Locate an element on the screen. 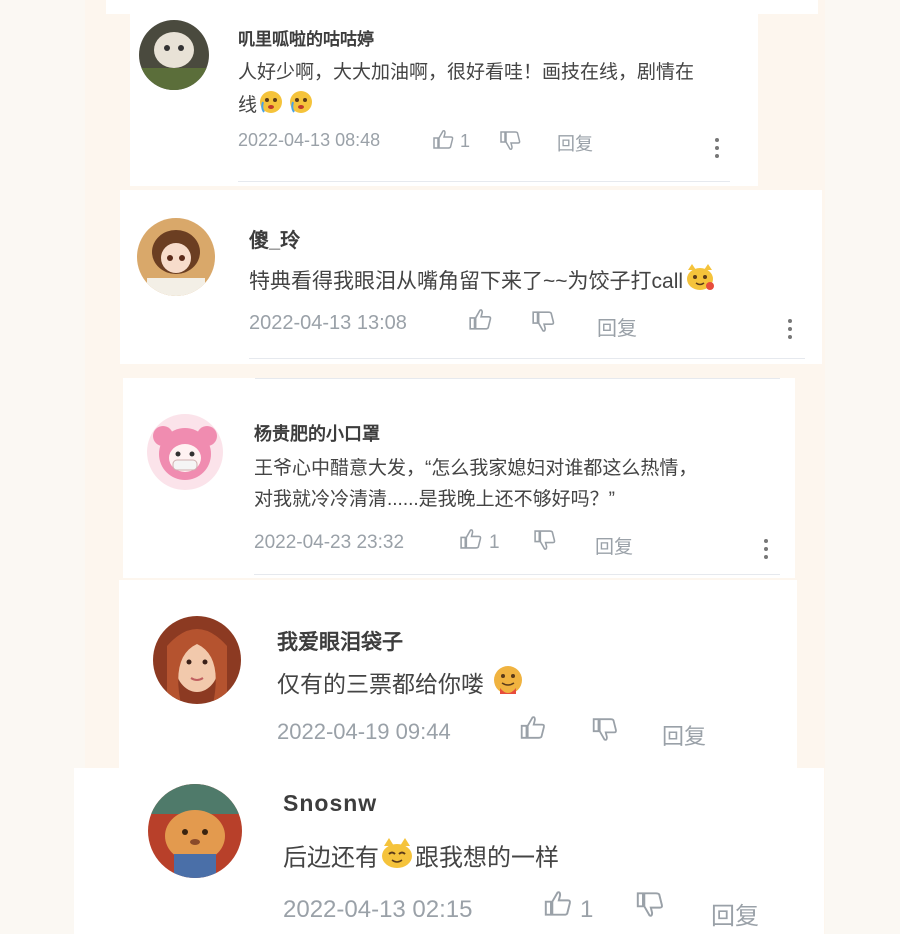 This screenshot has height=934, width=900. comment-text-line: 仅有的三票都给你喽 is located at coordinates (380, 684).